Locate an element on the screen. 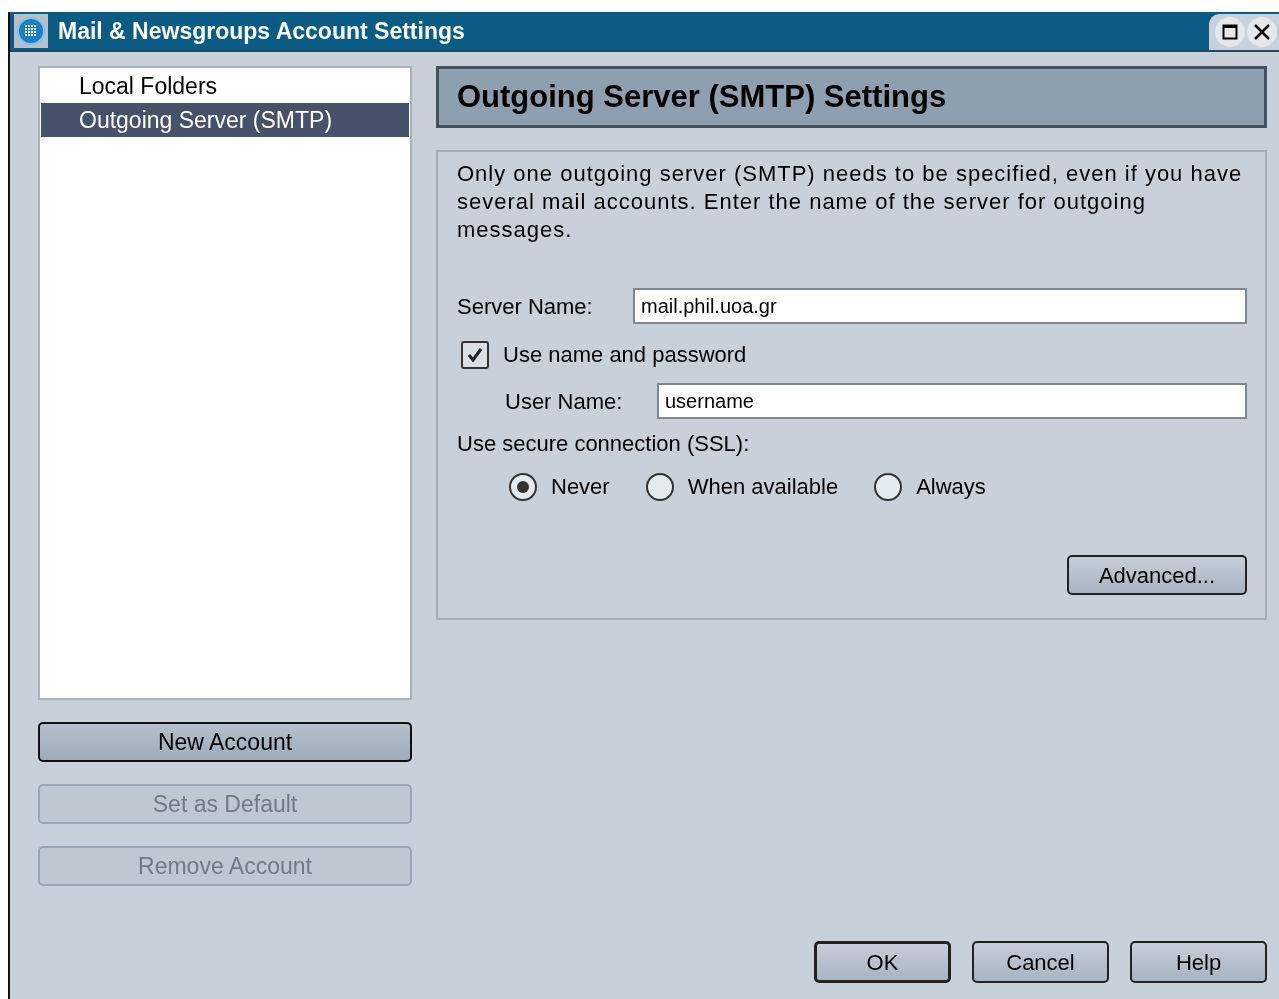  checkbox-label: Use name and password is located at coordinates (625, 355).